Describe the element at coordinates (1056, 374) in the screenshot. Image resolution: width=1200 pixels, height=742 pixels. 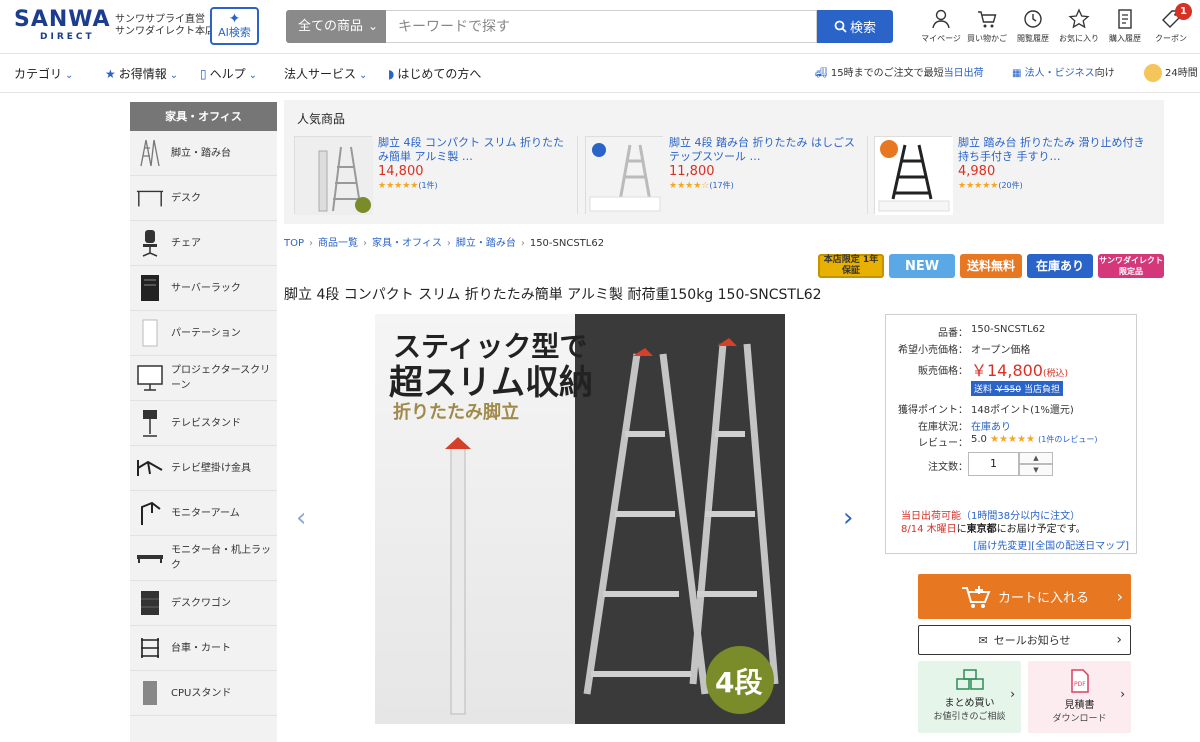
I see `price-tax: (税込)` at that location.